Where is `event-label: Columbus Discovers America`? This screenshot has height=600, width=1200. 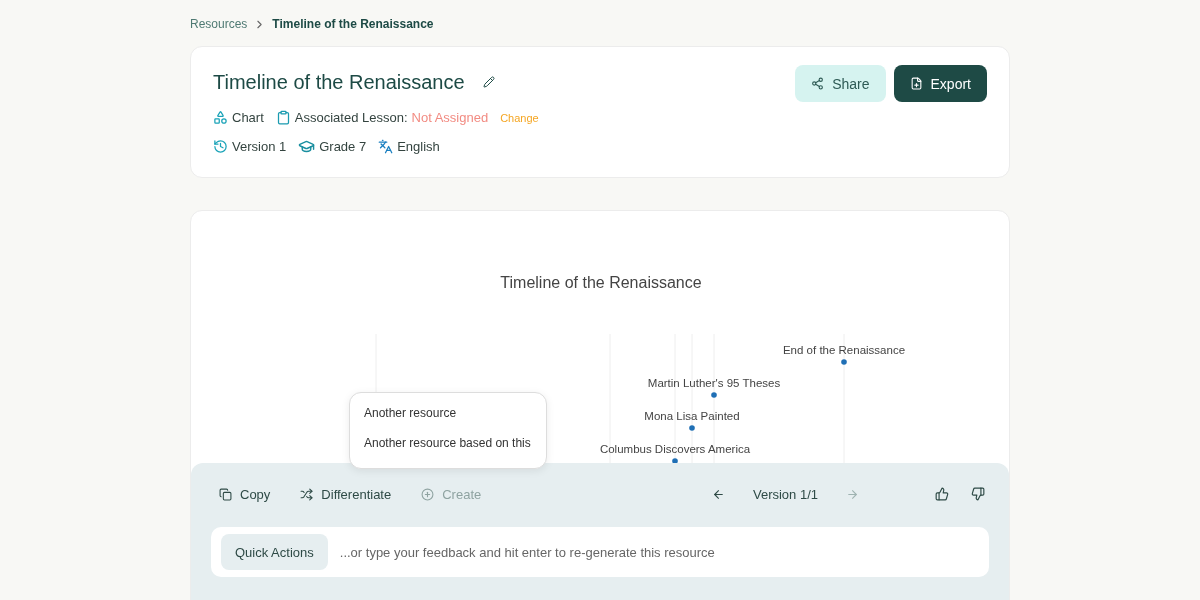 event-label: Columbus Discovers America is located at coordinates (675, 449).